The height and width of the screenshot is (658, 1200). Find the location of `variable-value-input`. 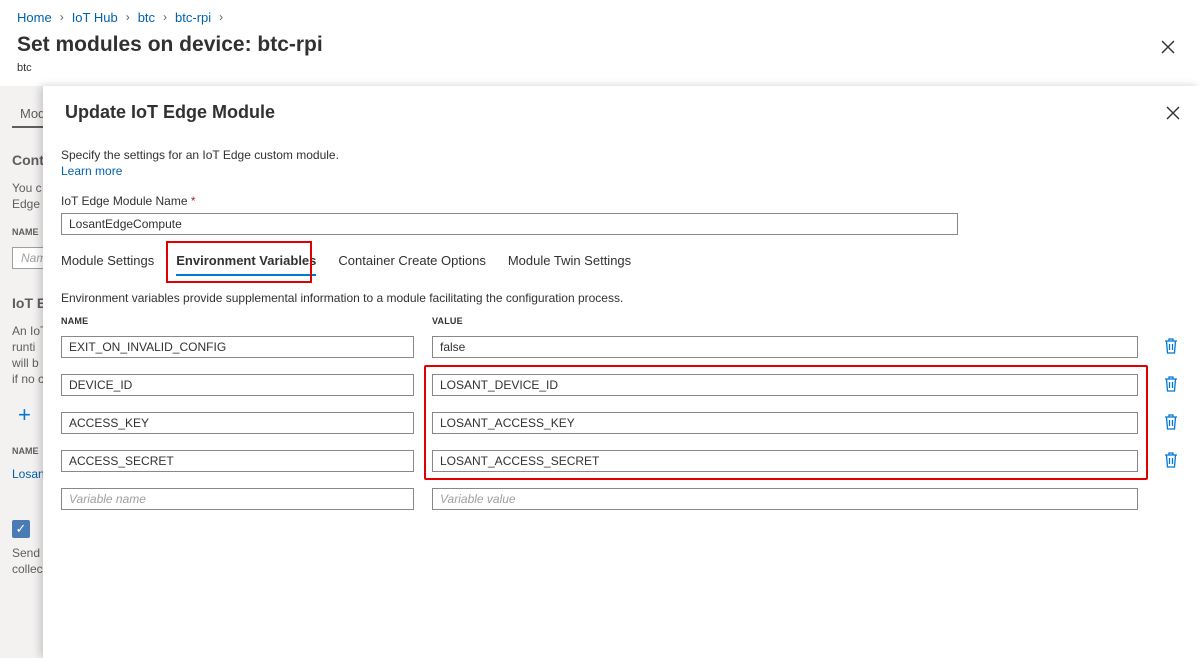

variable-value-input is located at coordinates (785, 347).